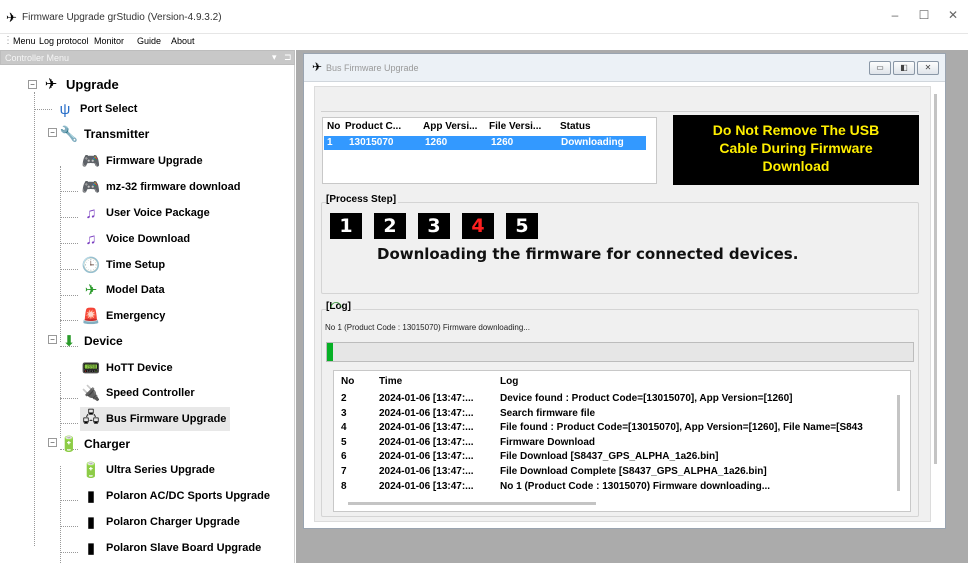 The width and height of the screenshot is (968, 563). Describe the element at coordinates (175, 496) in the screenshot. I see `tree-item-polaron-acdc-sports-upgrade: ▮ Polaron AC/DC Sports Upgrade` at that location.